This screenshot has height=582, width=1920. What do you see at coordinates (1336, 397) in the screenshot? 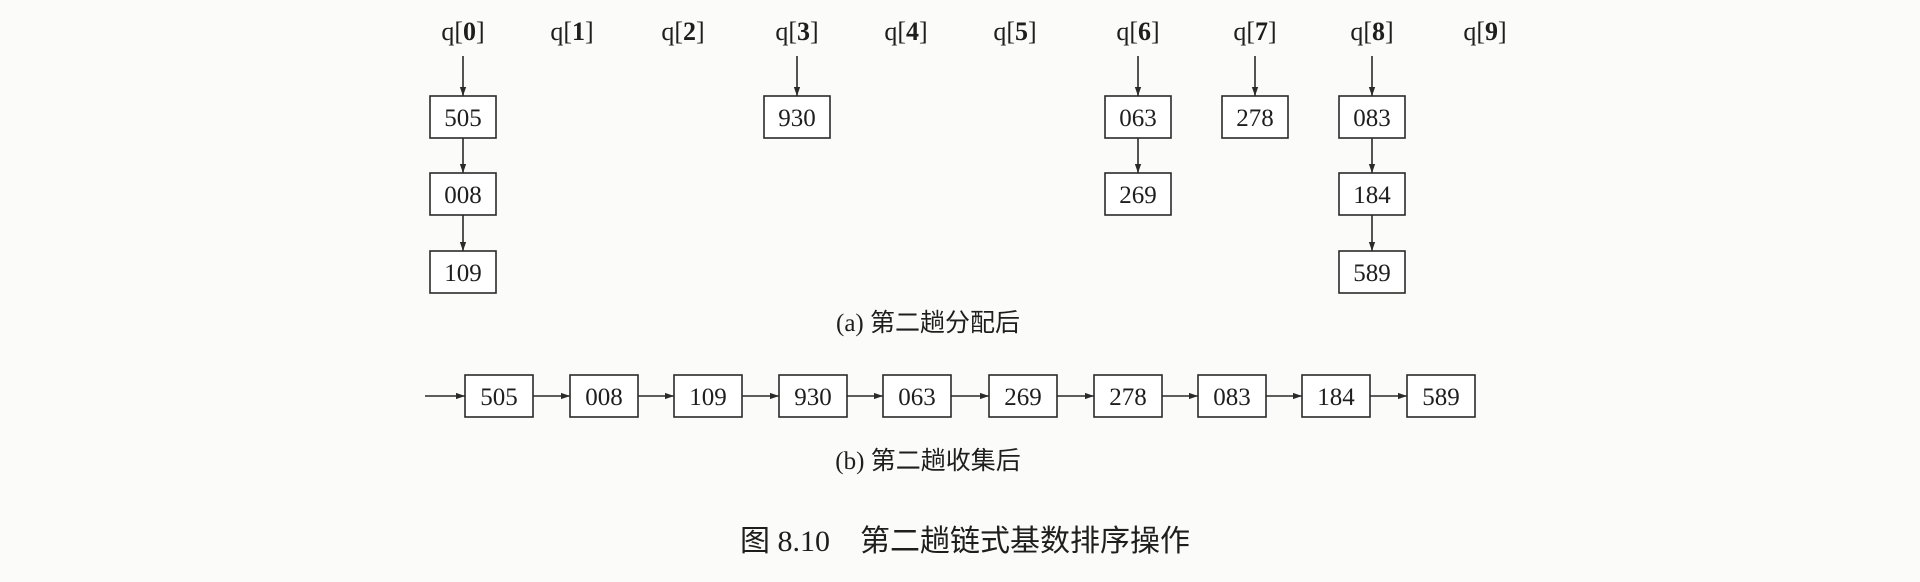
I see `list-node-8-value: 184` at bounding box center [1336, 397].